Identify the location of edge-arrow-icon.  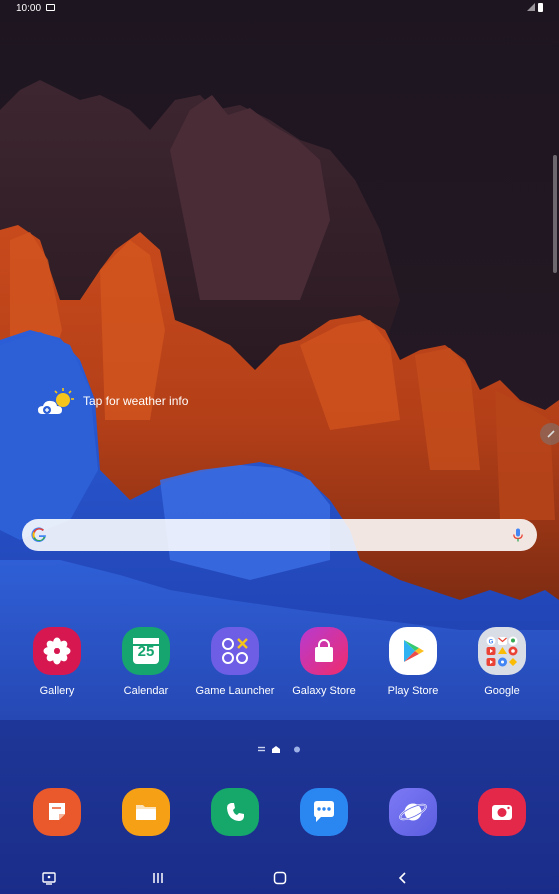
(551, 434).